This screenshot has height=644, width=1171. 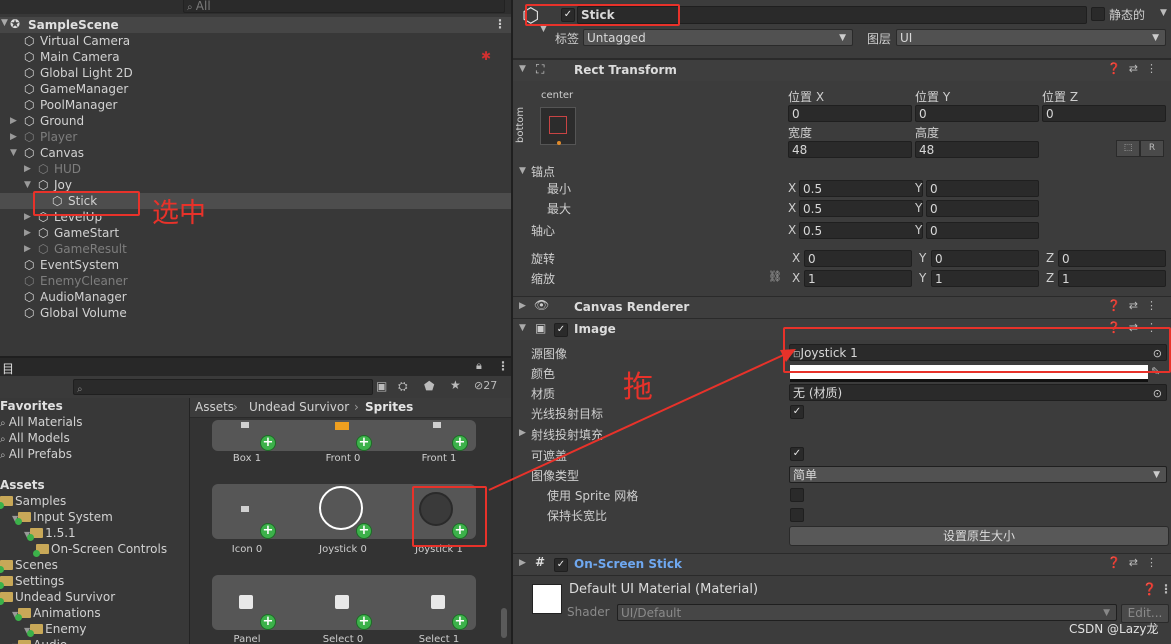 What do you see at coordinates (522, 171) in the screenshot?
I see `anchors-arrow-icon: ▼` at bounding box center [522, 171].